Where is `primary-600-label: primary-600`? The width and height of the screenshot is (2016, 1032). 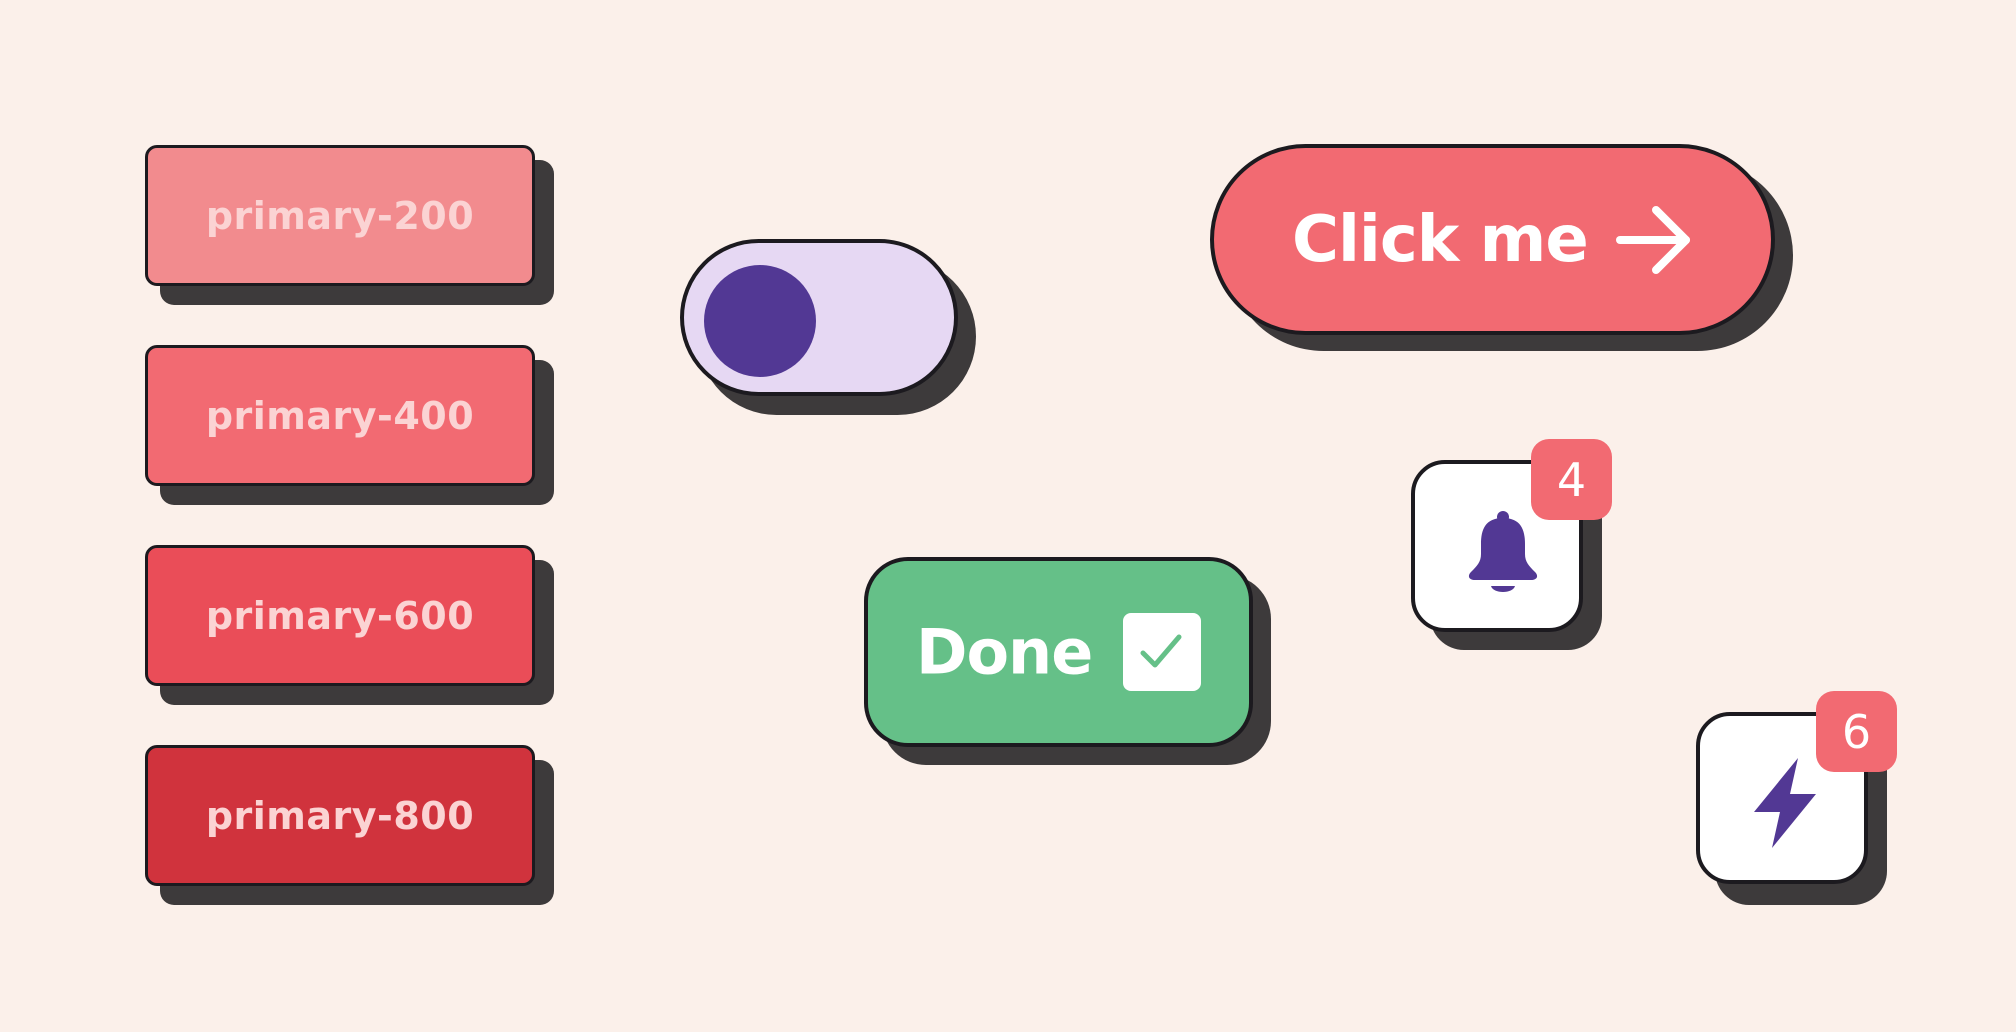 primary-600-label: primary-600 is located at coordinates (340, 615).